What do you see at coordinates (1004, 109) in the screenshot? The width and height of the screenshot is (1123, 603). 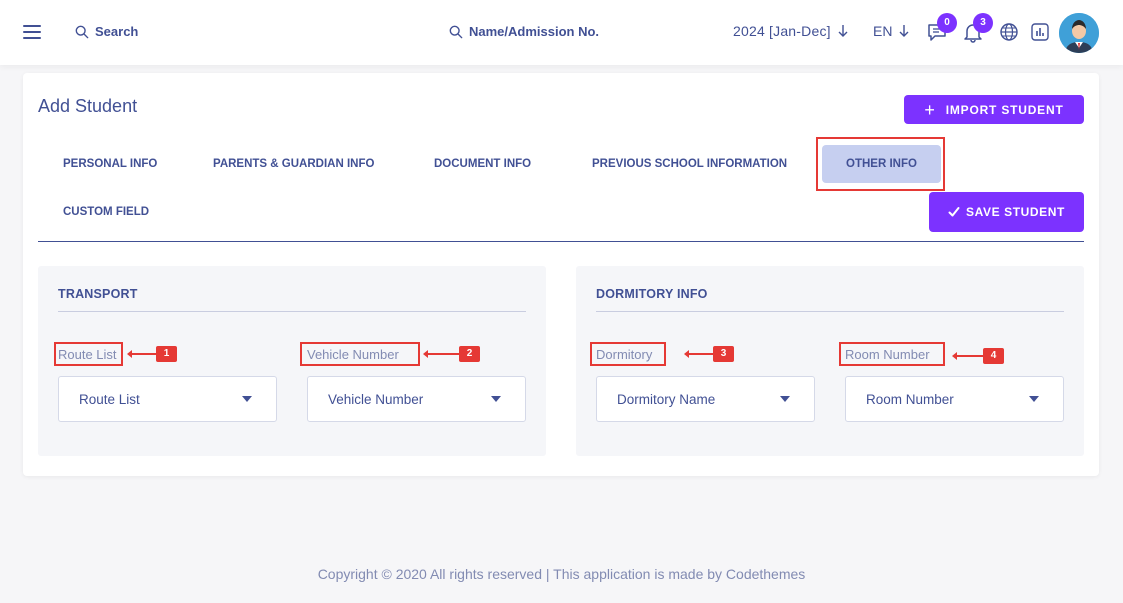 I see `import-student-label: IMPORT STUDENT` at bounding box center [1004, 109].